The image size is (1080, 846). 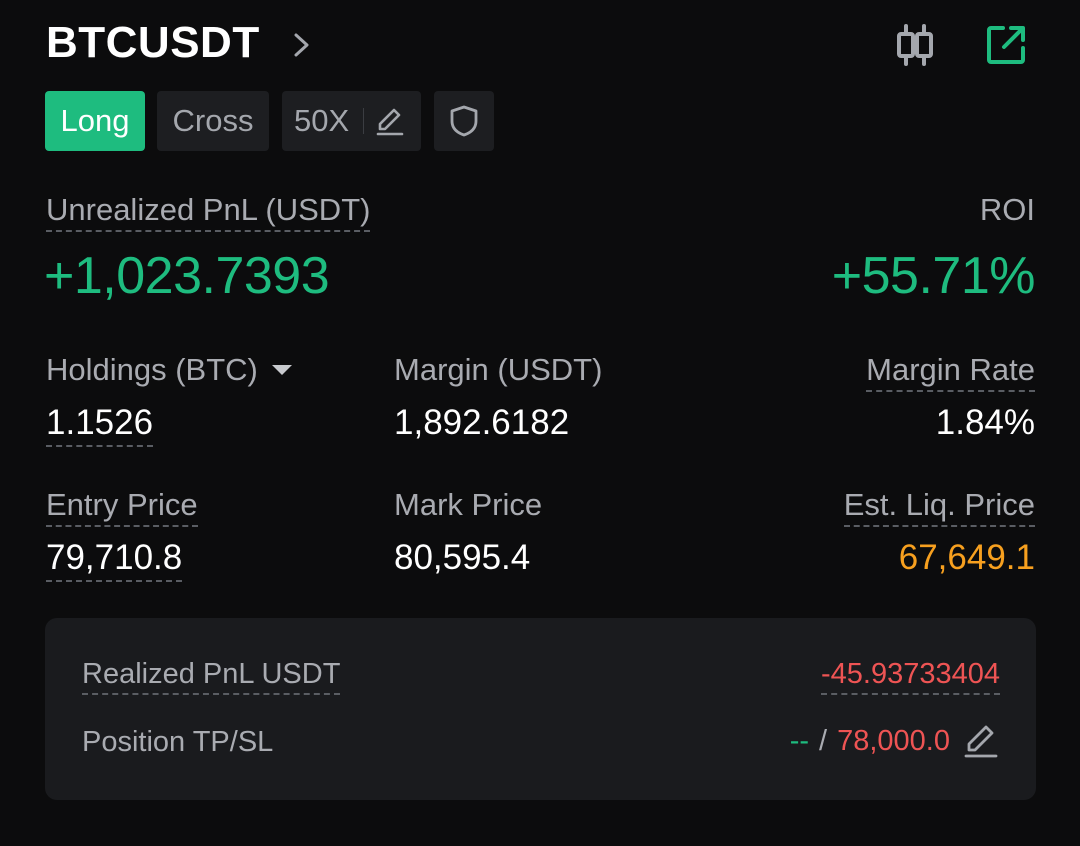 I want to click on side-label: Long, so click(x=95, y=120).